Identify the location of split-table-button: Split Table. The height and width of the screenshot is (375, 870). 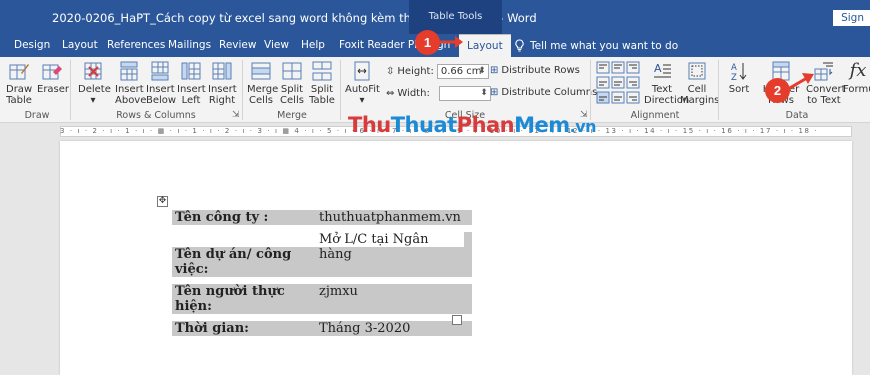
(322, 82).